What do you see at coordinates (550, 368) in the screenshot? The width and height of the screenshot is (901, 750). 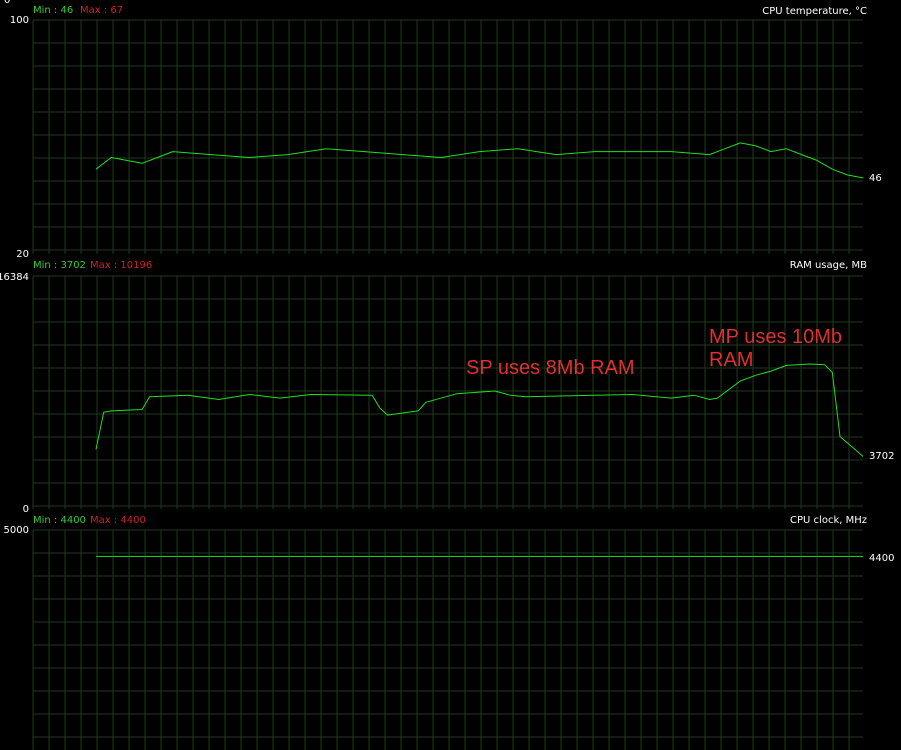 I see `sp-annotation: SP uses 8Mb RAM` at bounding box center [550, 368].